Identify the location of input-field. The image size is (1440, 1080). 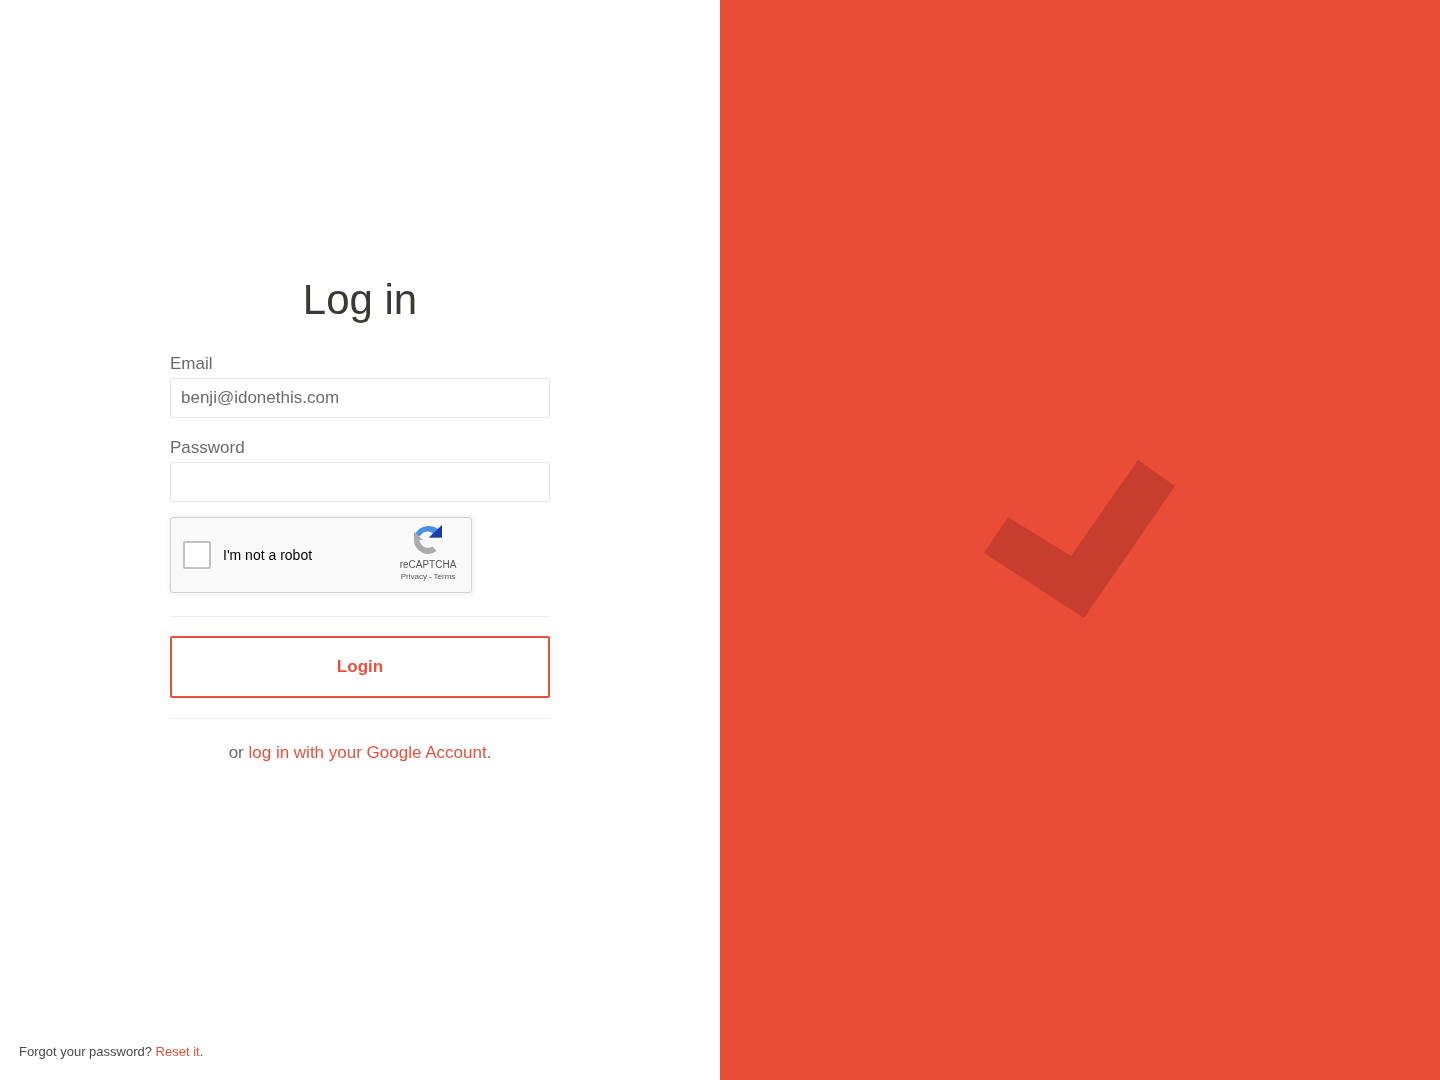
(360, 482).